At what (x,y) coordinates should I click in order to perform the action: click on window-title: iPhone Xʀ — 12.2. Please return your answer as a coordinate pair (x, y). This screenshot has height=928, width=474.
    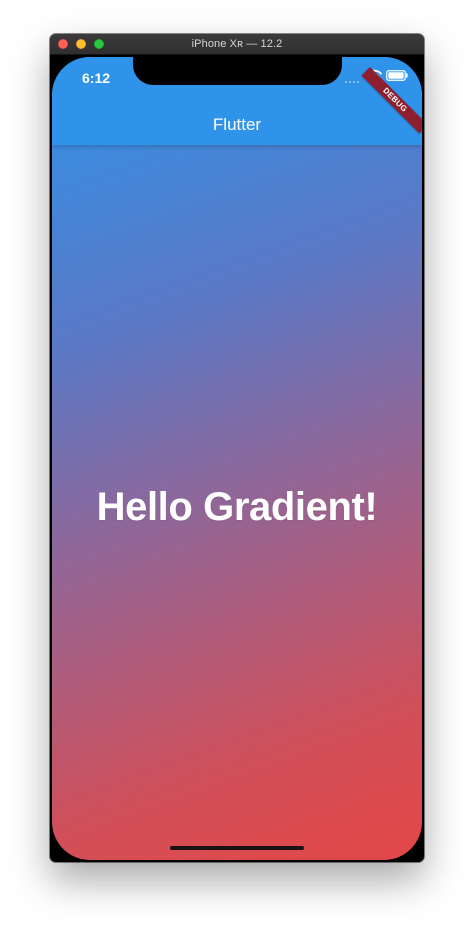
    Looking at the image, I should click on (237, 44).